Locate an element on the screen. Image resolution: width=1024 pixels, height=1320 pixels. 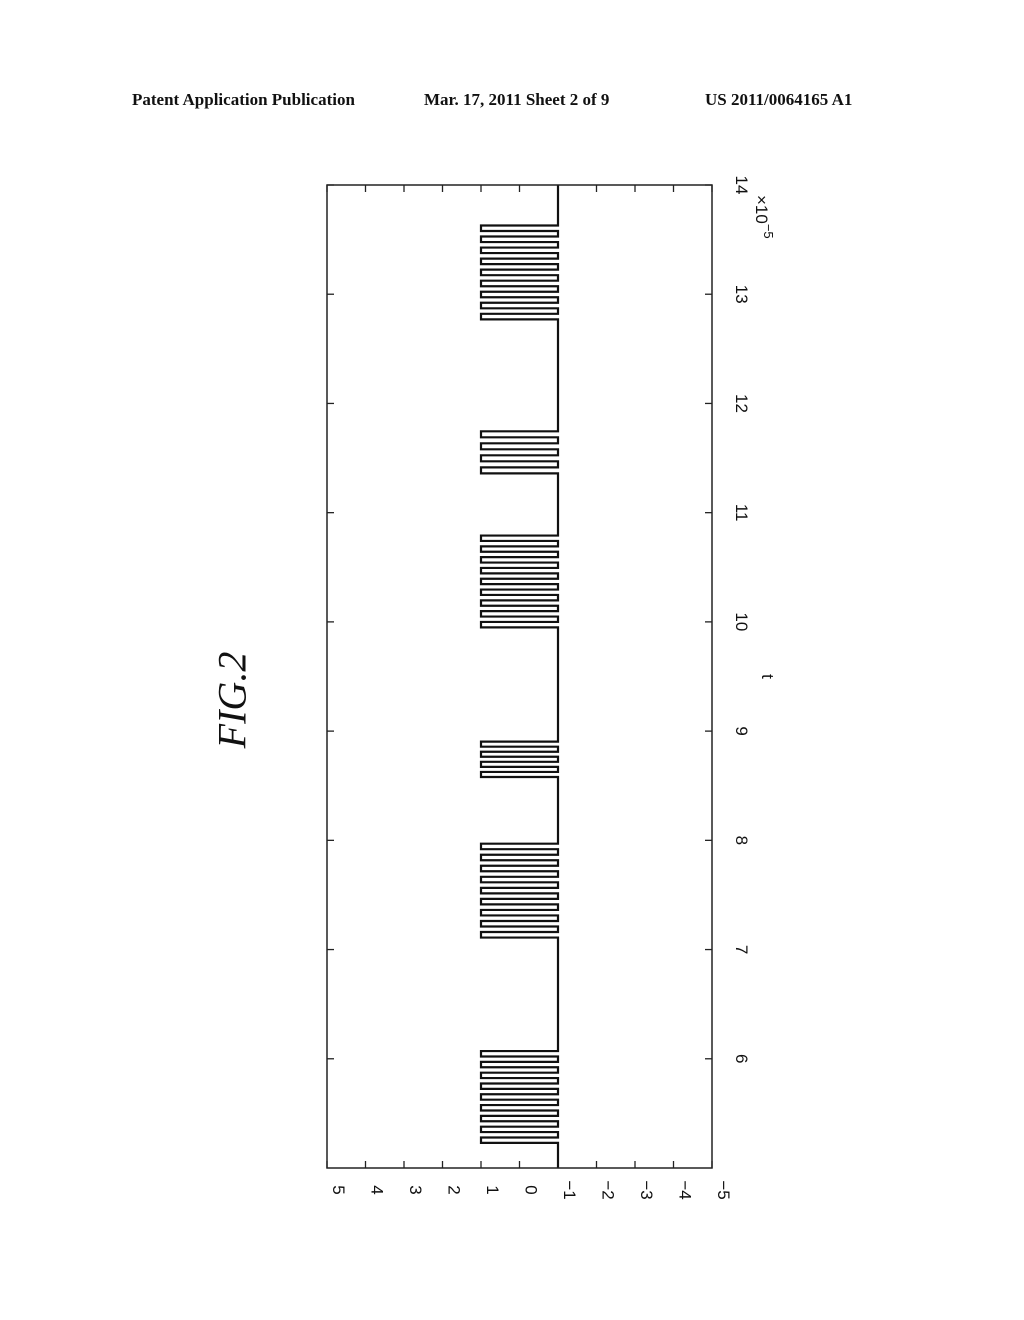
axis-multiplier: ×10−5 is located at coordinates (764, 217).